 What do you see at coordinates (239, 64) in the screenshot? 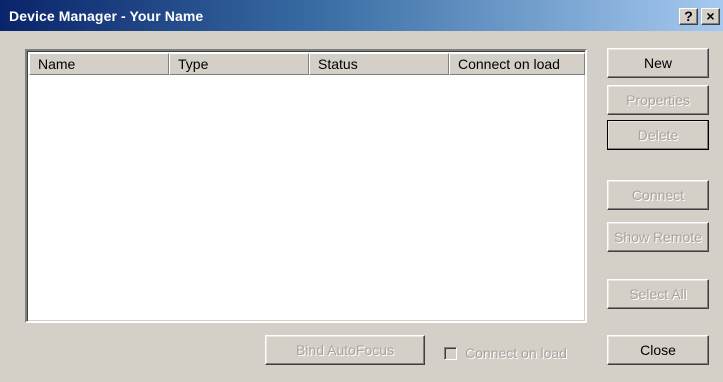
I see `column-header-type: Type` at bounding box center [239, 64].